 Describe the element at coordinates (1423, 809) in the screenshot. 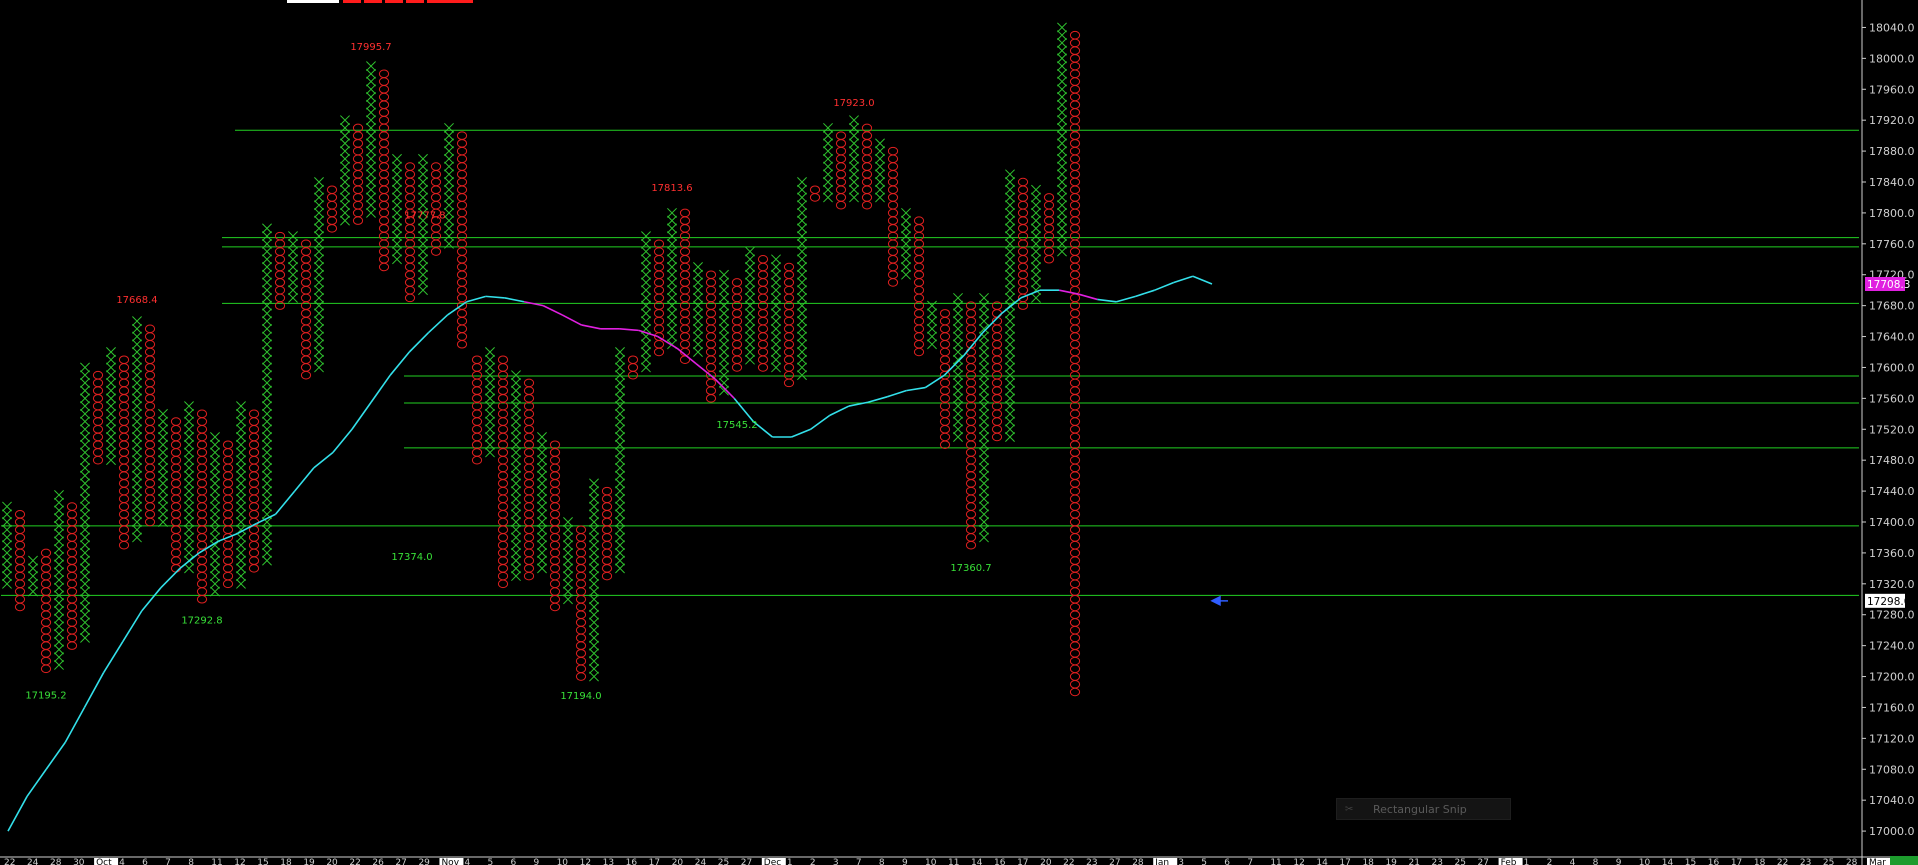

I see `rectangular-snip-window: ✂ Rectangular Snip` at that location.